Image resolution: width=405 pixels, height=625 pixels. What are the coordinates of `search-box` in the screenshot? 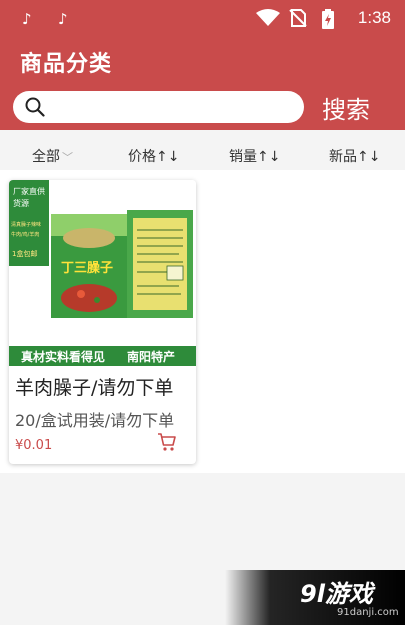 It's located at (158, 107).